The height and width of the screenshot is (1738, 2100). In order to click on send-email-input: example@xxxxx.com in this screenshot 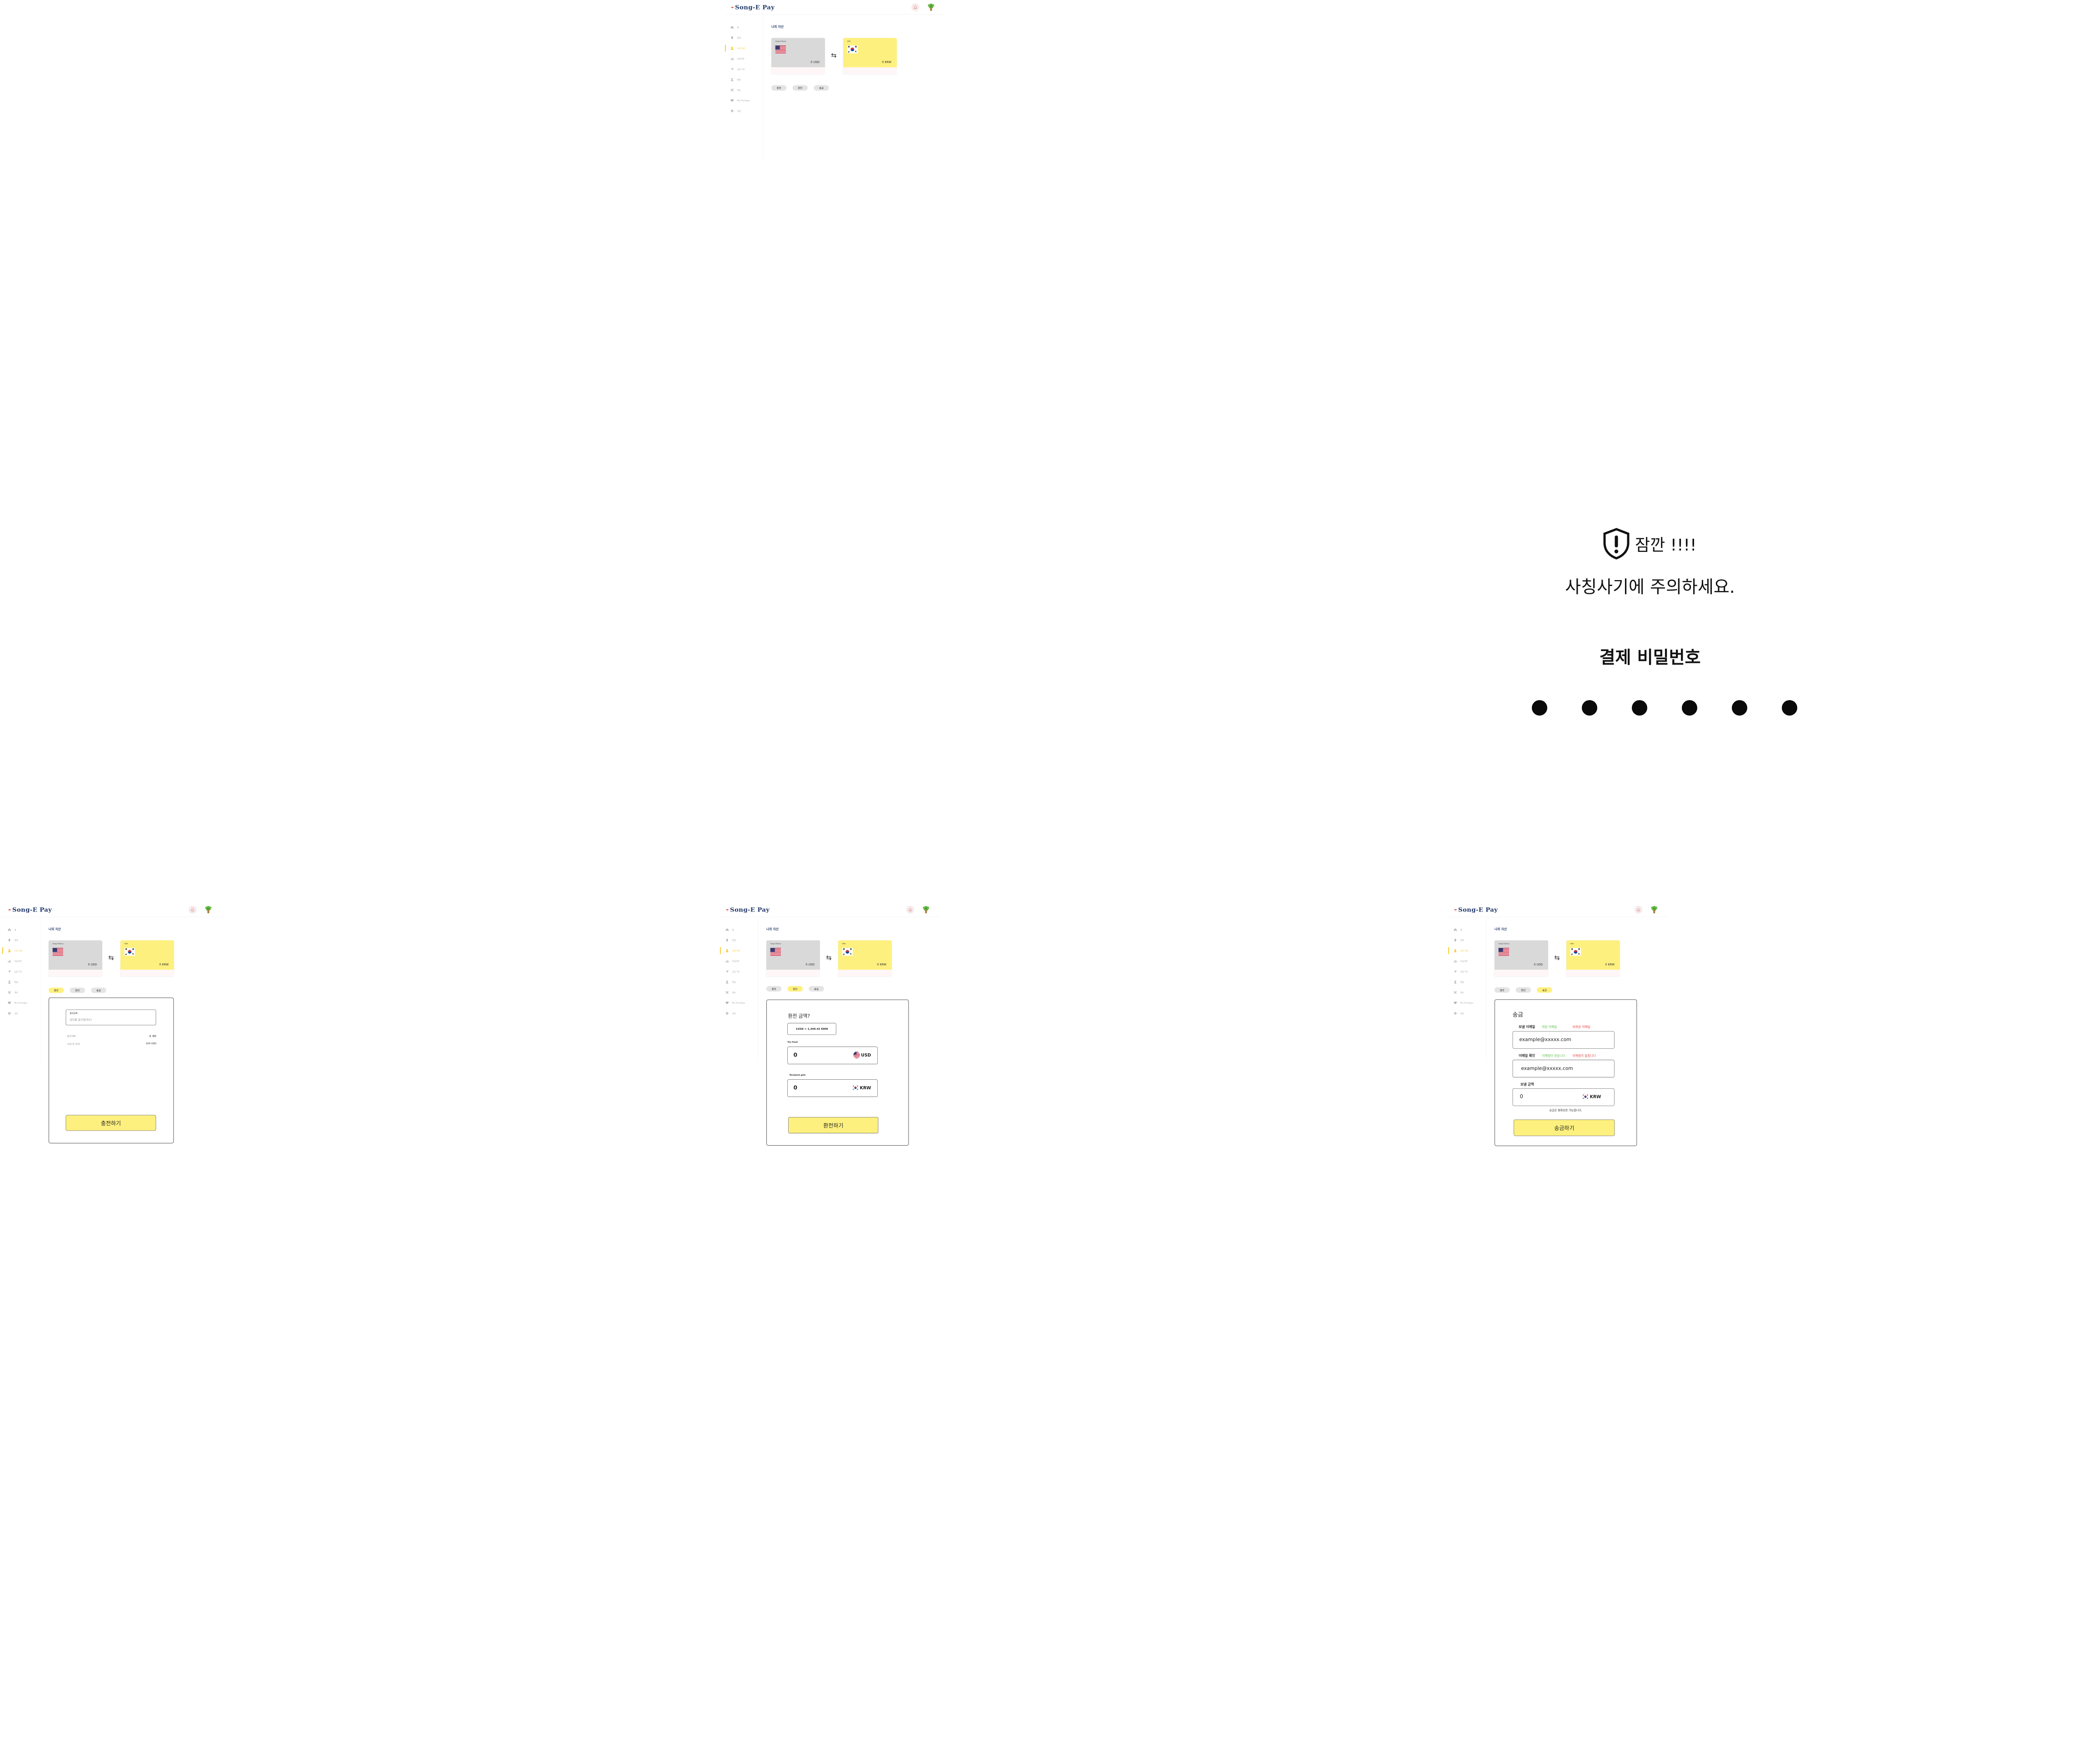, I will do `click(1545, 1040)`.